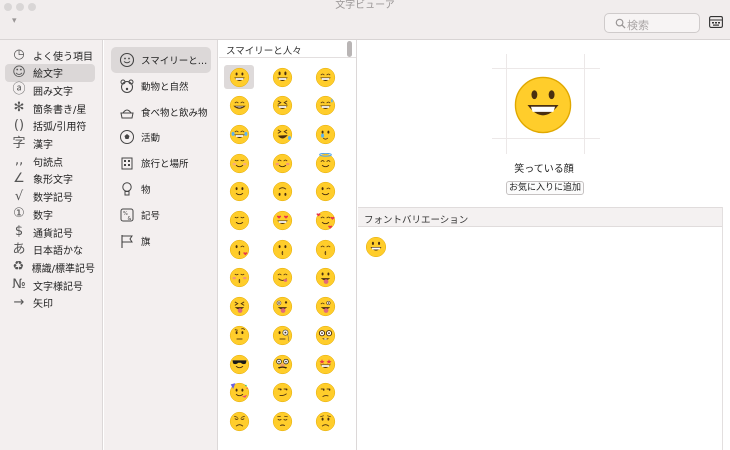 The height and width of the screenshot is (450, 730). Describe the element at coordinates (50, 285) in the screenshot. I see `sidebar-item: № 文字様記号` at that location.